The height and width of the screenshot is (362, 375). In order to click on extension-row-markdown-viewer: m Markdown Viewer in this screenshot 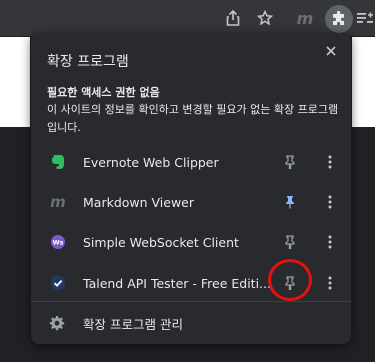, I will do `click(191, 202)`.